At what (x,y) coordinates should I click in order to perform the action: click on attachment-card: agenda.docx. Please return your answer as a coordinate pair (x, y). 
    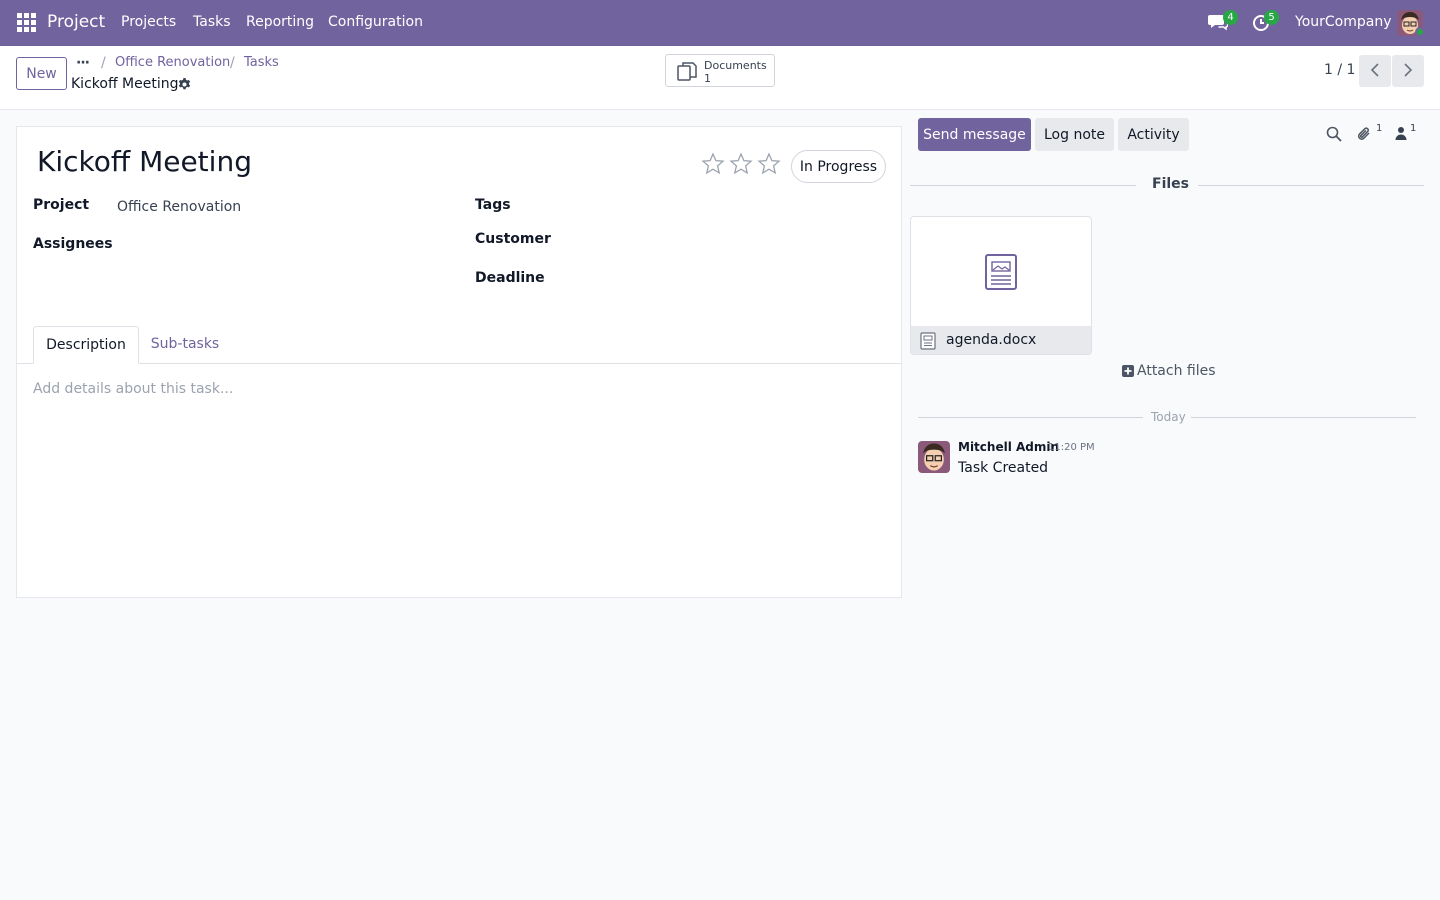
    Looking at the image, I should click on (1001, 285).